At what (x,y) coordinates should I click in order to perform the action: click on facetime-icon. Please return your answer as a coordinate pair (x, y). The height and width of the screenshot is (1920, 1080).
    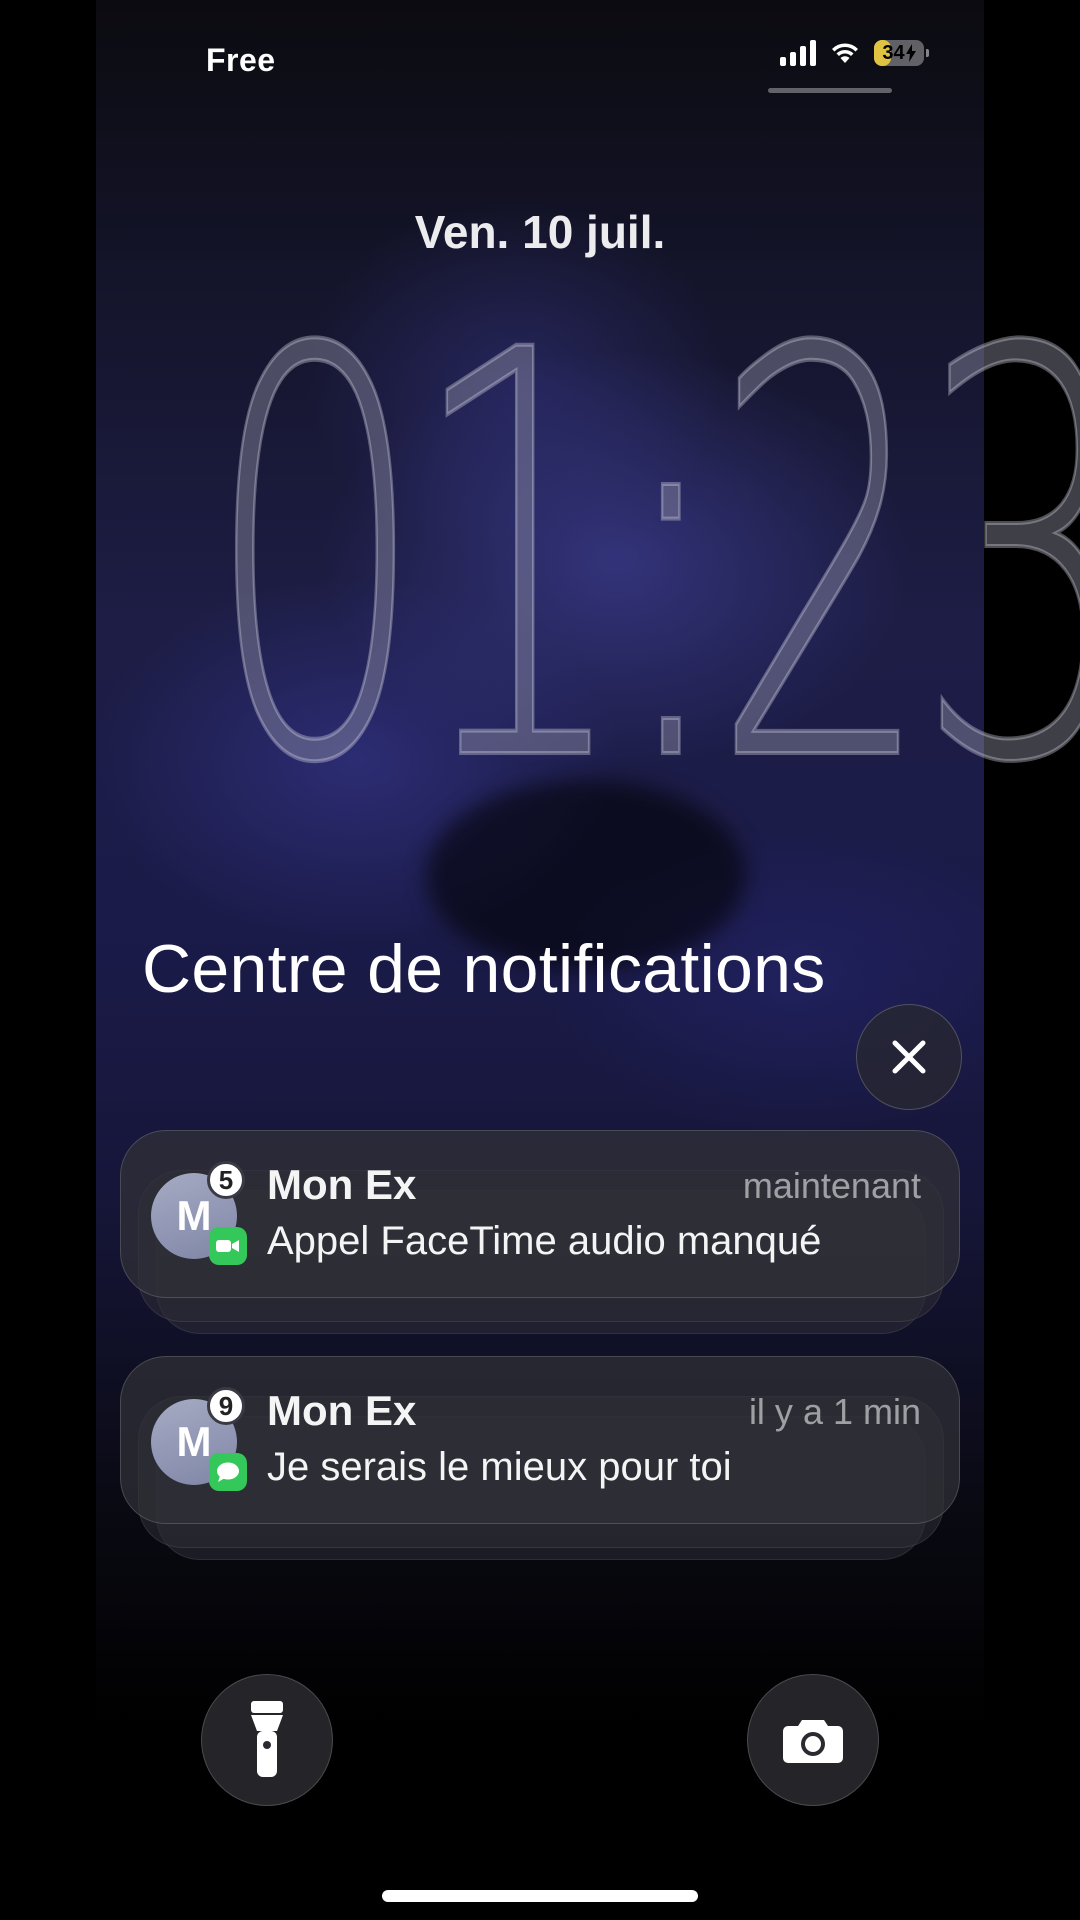
    Looking at the image, I should click on (228, 1246).